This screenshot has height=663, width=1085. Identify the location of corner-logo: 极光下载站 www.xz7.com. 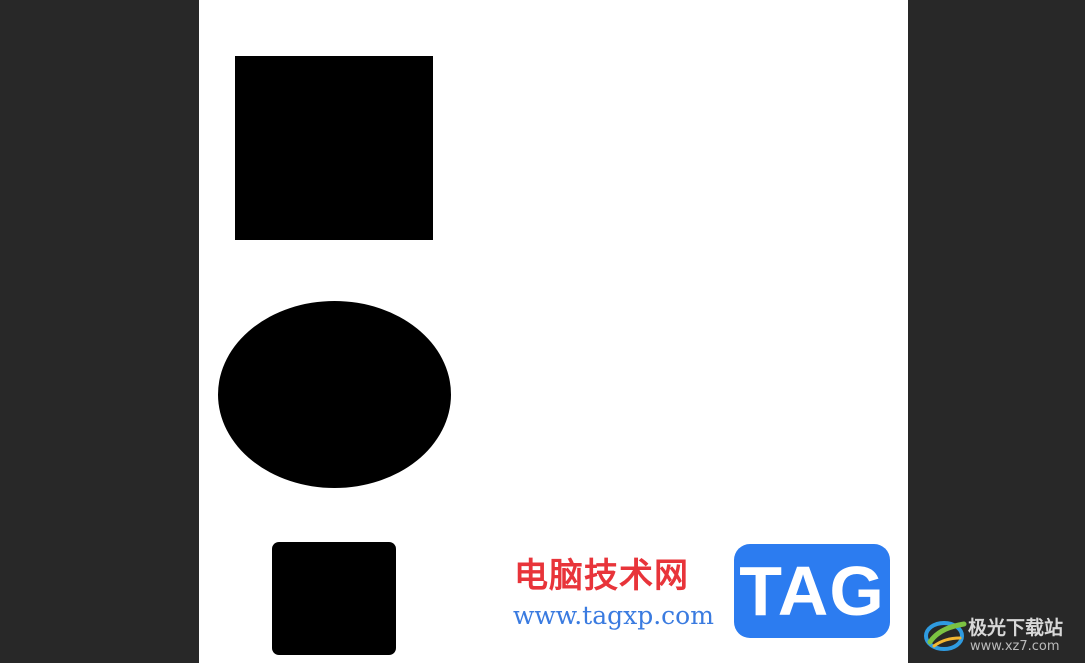
(1004, 637).